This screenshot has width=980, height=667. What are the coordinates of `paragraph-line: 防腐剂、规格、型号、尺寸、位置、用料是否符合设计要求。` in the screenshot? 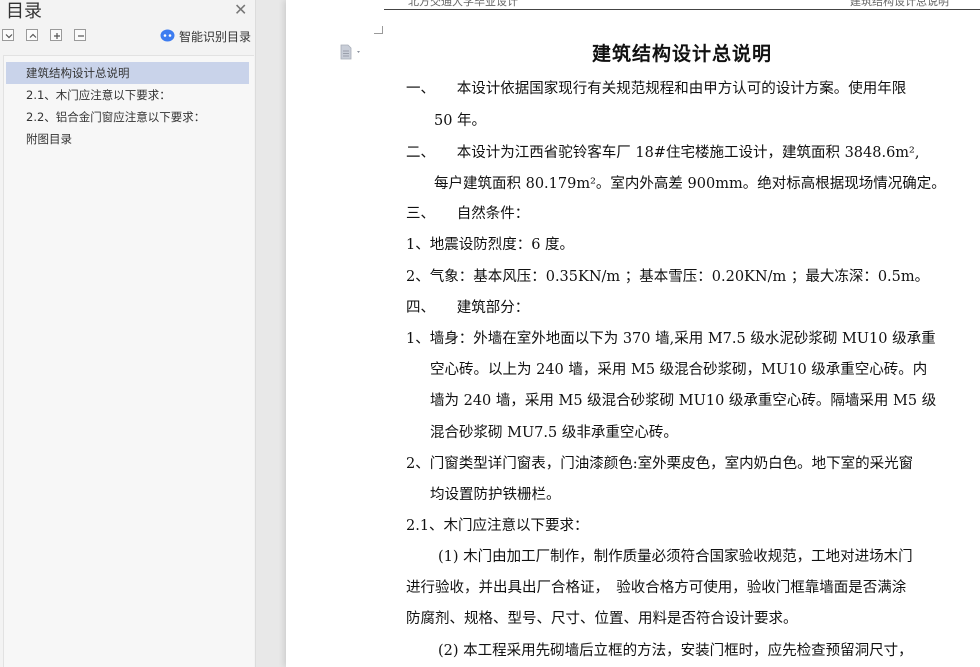 It's located at (602, 619).